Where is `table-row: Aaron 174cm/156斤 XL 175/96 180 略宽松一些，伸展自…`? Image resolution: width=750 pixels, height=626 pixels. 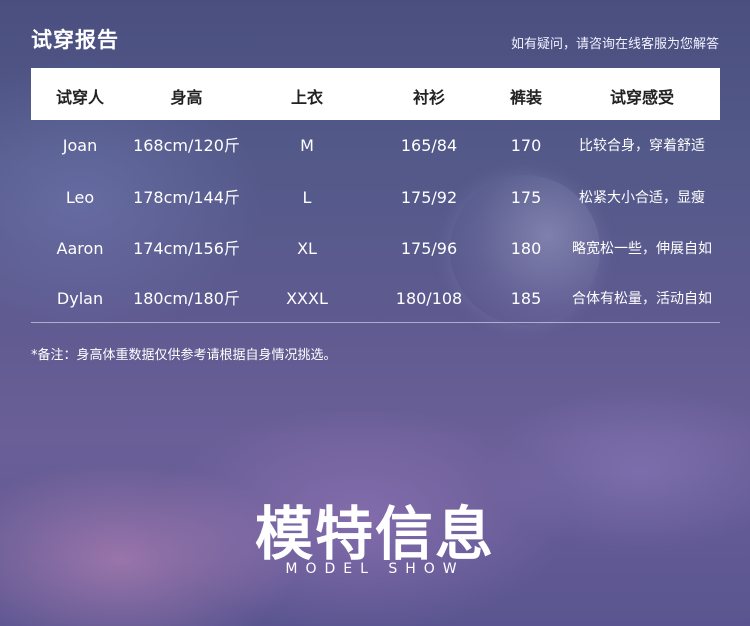
table-row: Aaron 174cm/156斤 XL 175/96 180 略宽松一些，伸展自… is located at coordinates (375, 249).